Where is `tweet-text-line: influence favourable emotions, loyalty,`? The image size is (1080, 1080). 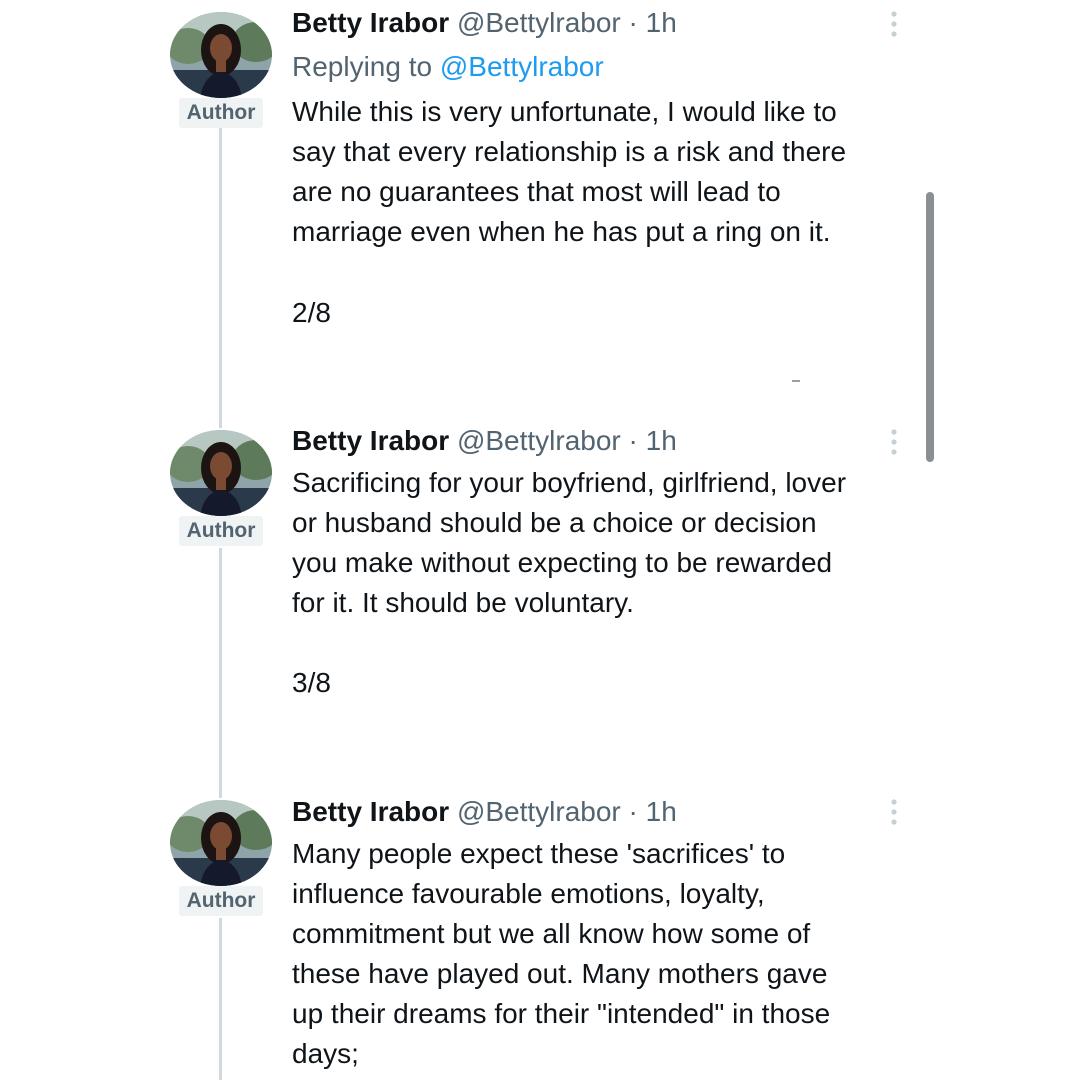
tweet-text-line: influence favourable emotions, loyalty, is located at coordinates (528, 893).